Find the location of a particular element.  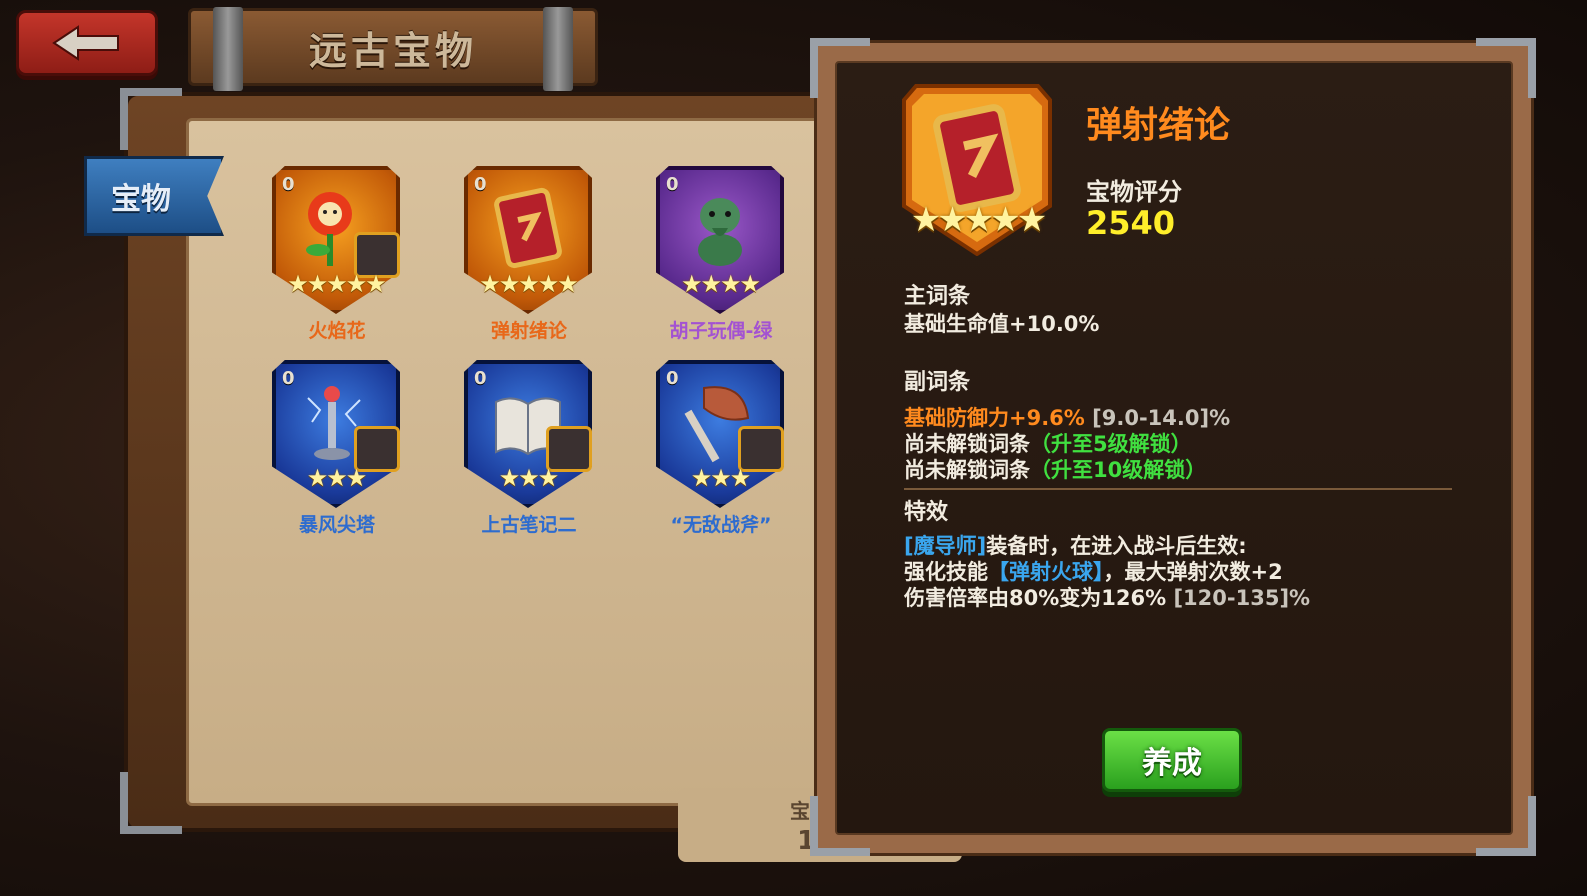

effect-skill: 【弹射火球】 is located at coordinates (1046, 572).